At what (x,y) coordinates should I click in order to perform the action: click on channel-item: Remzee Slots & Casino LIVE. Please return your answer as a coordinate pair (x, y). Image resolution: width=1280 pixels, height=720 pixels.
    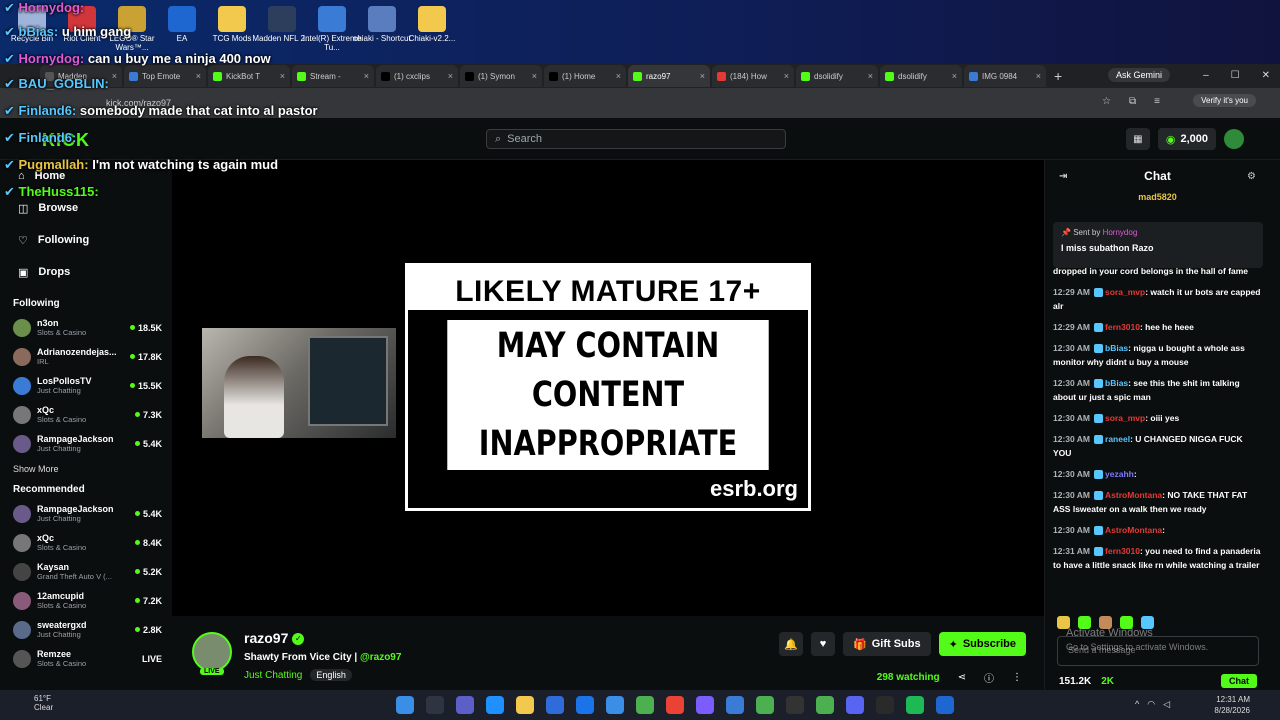
    Looking at the image, I should click on (86, 658).